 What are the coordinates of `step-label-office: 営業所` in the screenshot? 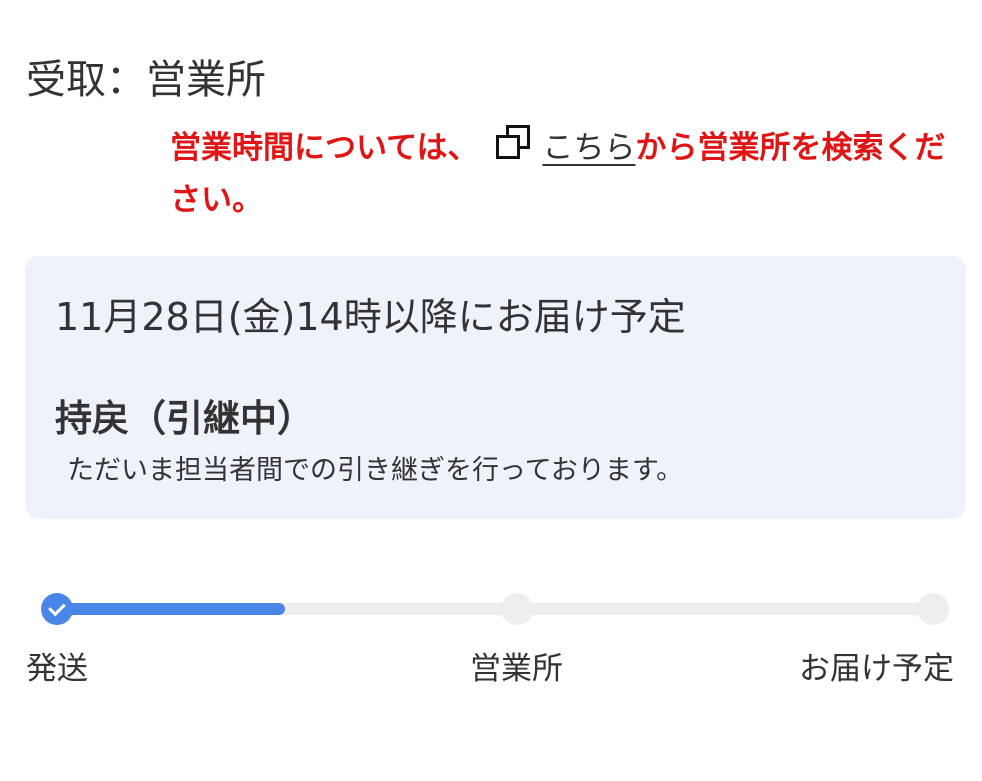 It's located at (516, 669).